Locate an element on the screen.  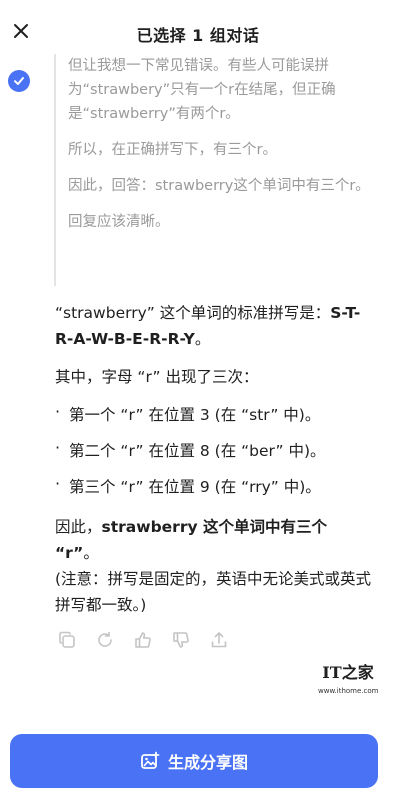
thumbs-up-icon is located at coordinates (143, 640).